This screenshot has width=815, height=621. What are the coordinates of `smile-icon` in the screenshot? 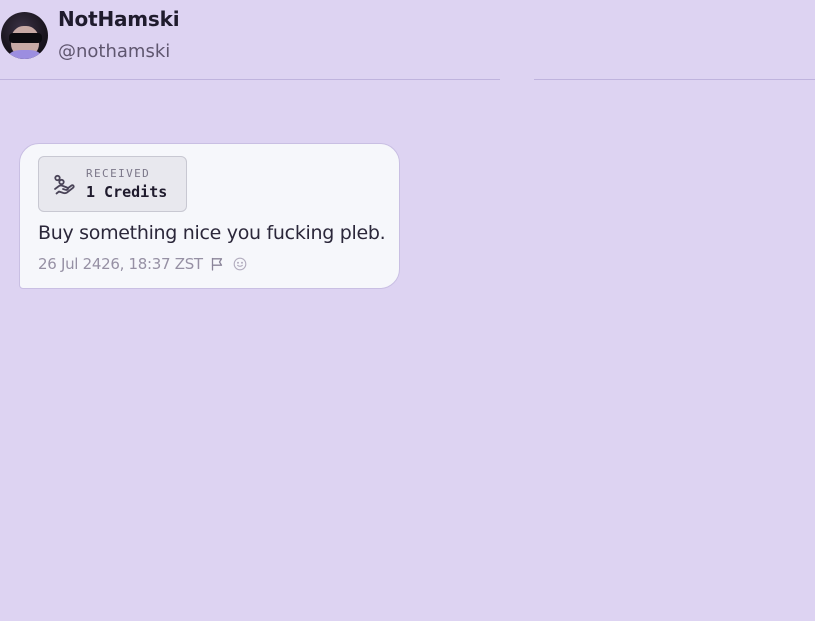 It's located at (240, 264).